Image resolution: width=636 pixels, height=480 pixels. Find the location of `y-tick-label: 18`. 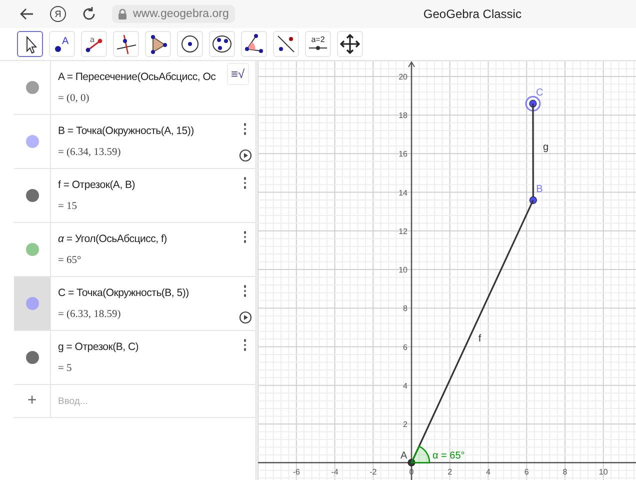

y-tick-label: 18 is located at coordinates (403, 115).